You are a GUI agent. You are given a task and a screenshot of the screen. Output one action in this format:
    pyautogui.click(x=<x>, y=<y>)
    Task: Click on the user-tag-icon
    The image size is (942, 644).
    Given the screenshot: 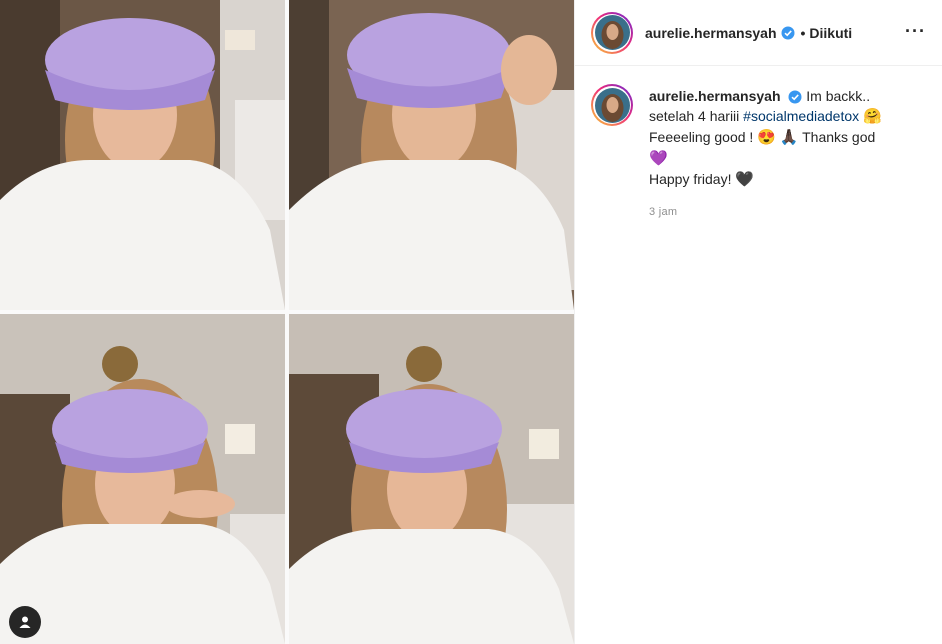 What is the action you would take?
    pyautogui.click(x=25, y=622)
    